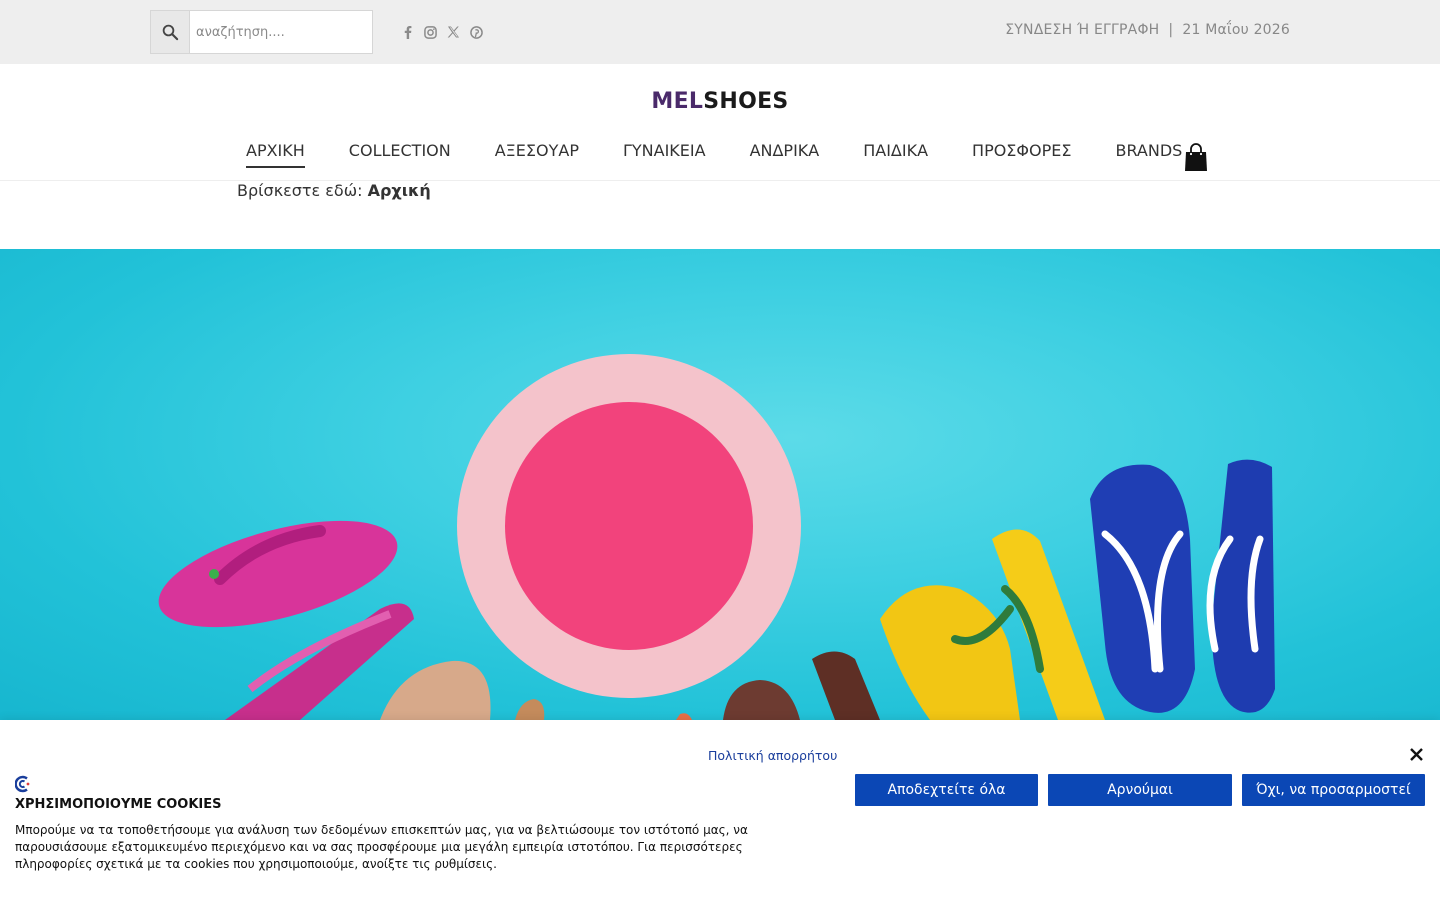  I want to click on shopping-bag-icon, so click(1196, 157).